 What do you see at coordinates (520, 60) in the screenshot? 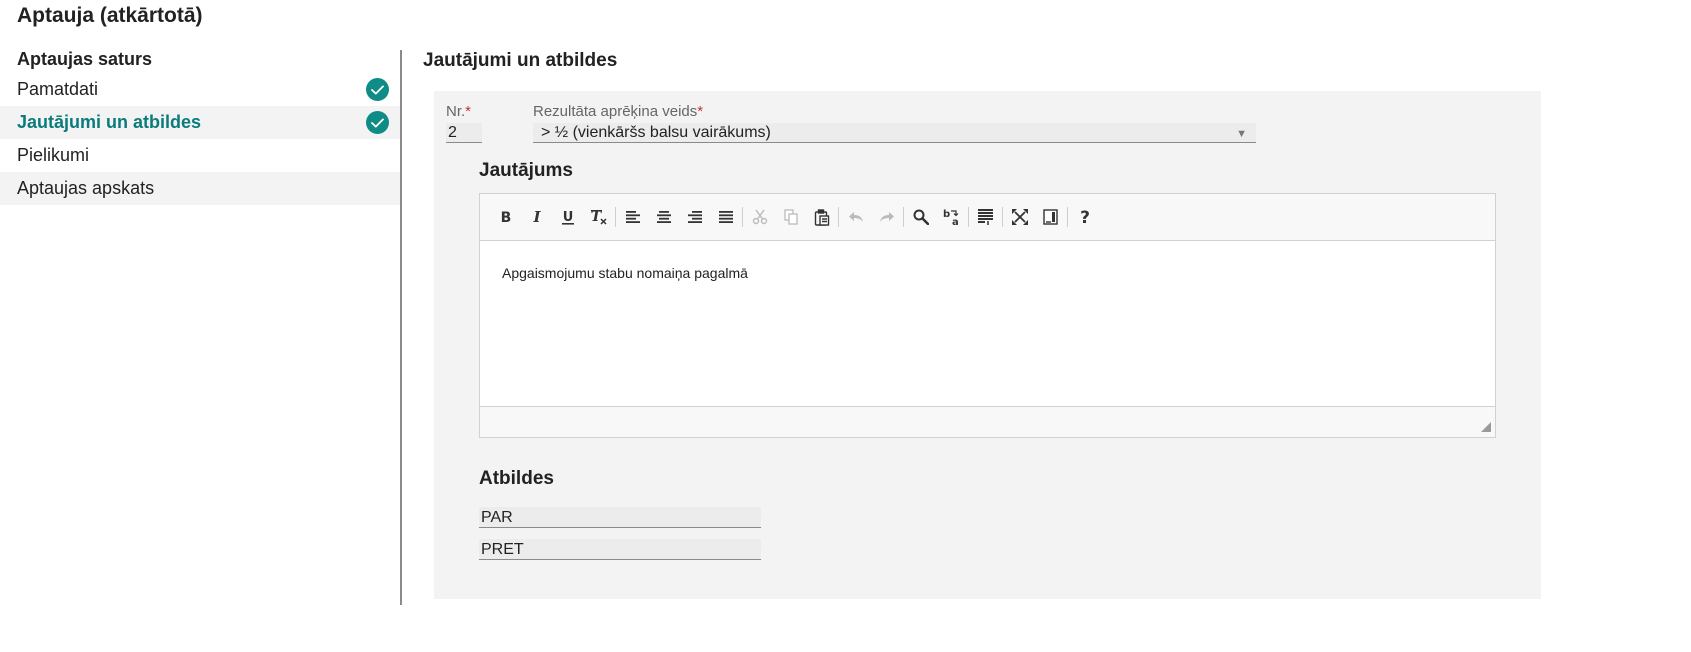
I see `section-title: Jautājumi un atbildes` at bounding box center [520, 60].